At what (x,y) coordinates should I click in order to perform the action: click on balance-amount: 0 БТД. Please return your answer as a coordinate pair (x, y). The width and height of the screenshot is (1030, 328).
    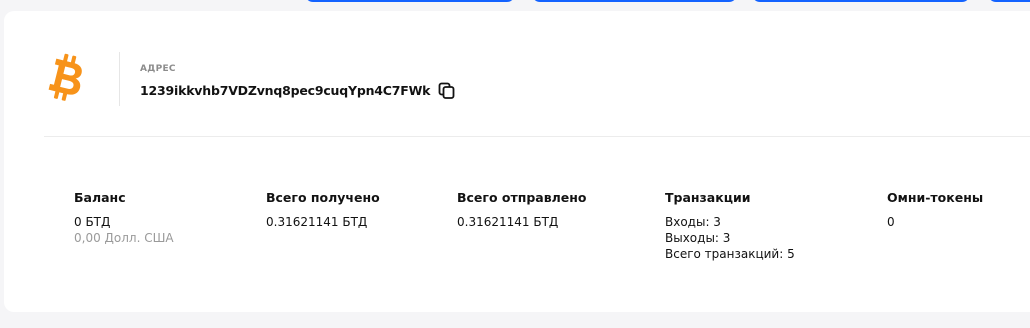
    Looking at the image, I should click on (92, 222).